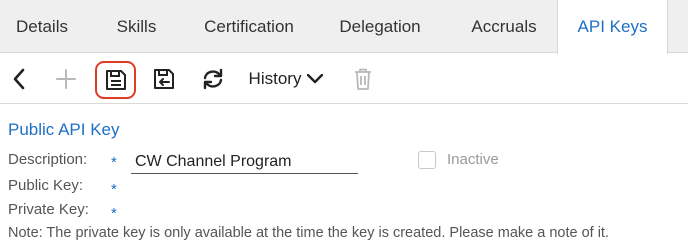 Image resolution: width=688 pixels, height=250 pixels. I want to click on save-button, so click(115, 80).